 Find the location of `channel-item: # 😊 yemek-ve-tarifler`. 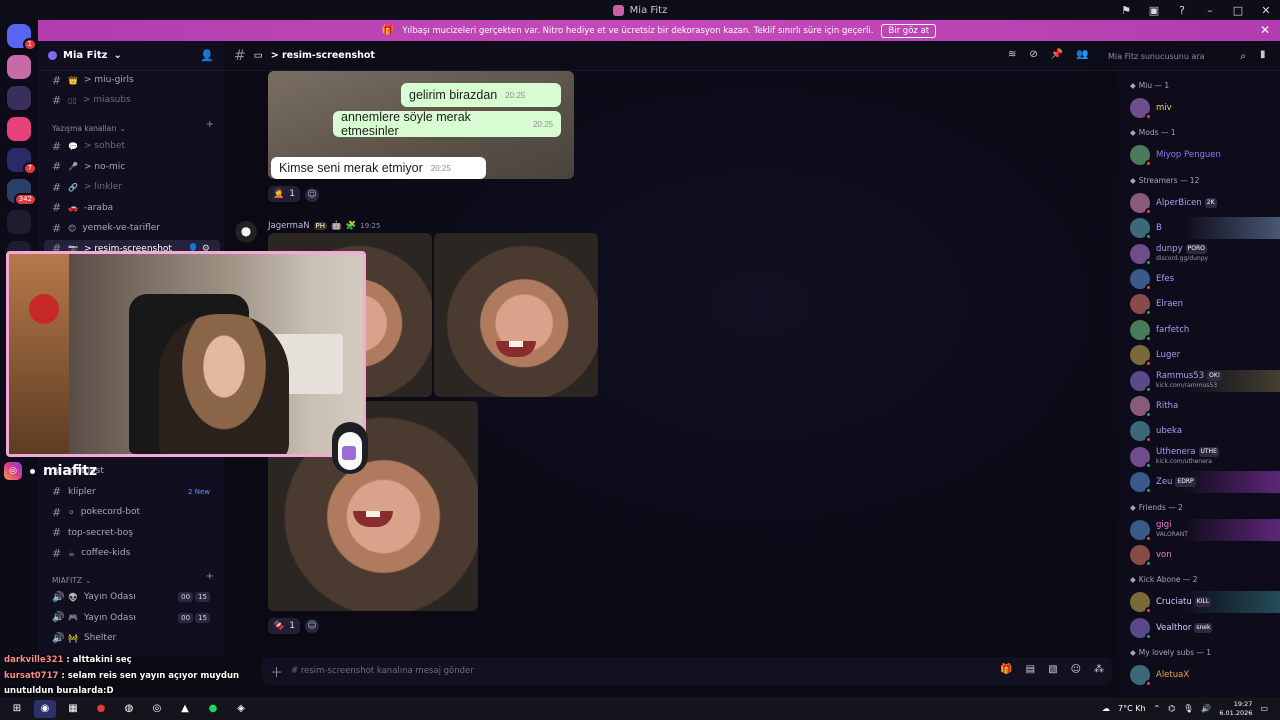

channel-item: # 😊 yemek-ve-tarifler is located at coordinates (131, 228).